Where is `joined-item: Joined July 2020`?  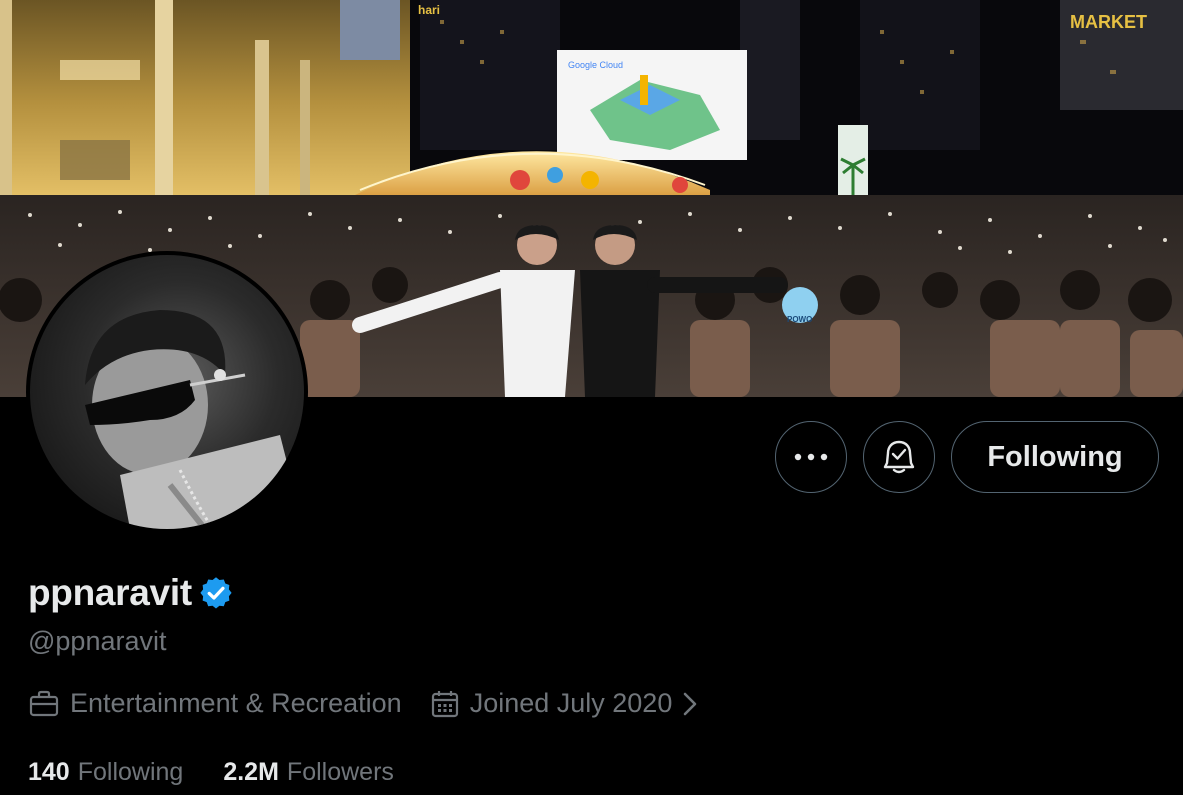 joined-item: Joined July 2020 is located at coordinates (569, 703).